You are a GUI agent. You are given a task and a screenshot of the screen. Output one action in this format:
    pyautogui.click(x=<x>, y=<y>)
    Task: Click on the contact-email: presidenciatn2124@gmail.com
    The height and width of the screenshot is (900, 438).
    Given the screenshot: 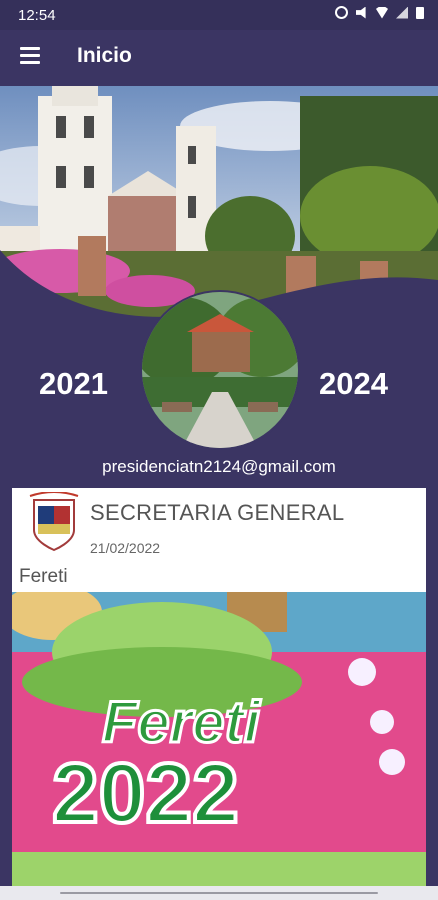 What is the action you would take?
    pyautogui.click(x=219, y=467)
    